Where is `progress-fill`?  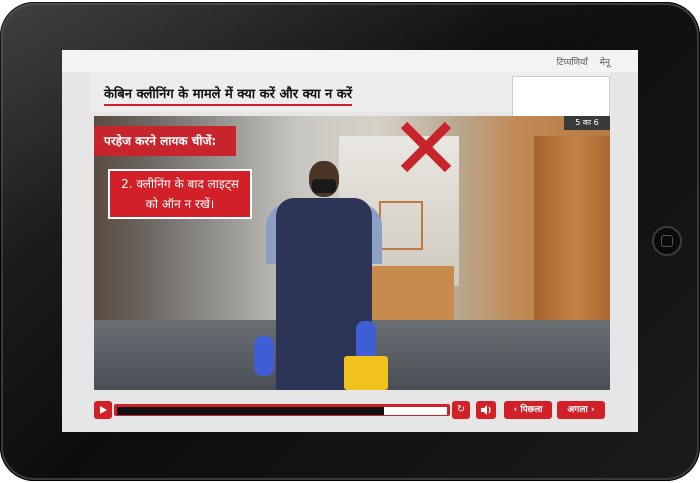
progress-fill is located at coordinates (250, 411).